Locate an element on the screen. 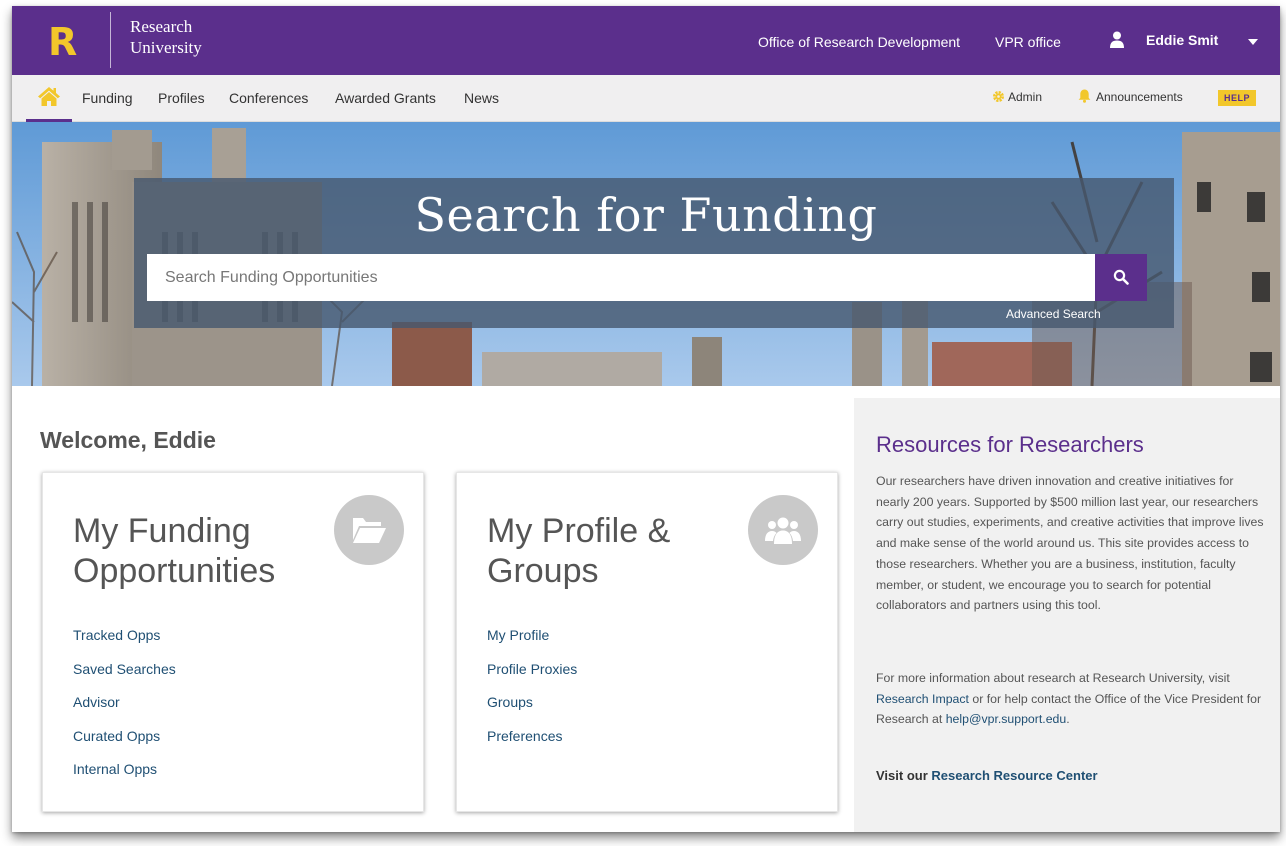 Image resolution: width=1286 pixels, height=846 pixels. search-icon is located at coordinates (1121, 277).